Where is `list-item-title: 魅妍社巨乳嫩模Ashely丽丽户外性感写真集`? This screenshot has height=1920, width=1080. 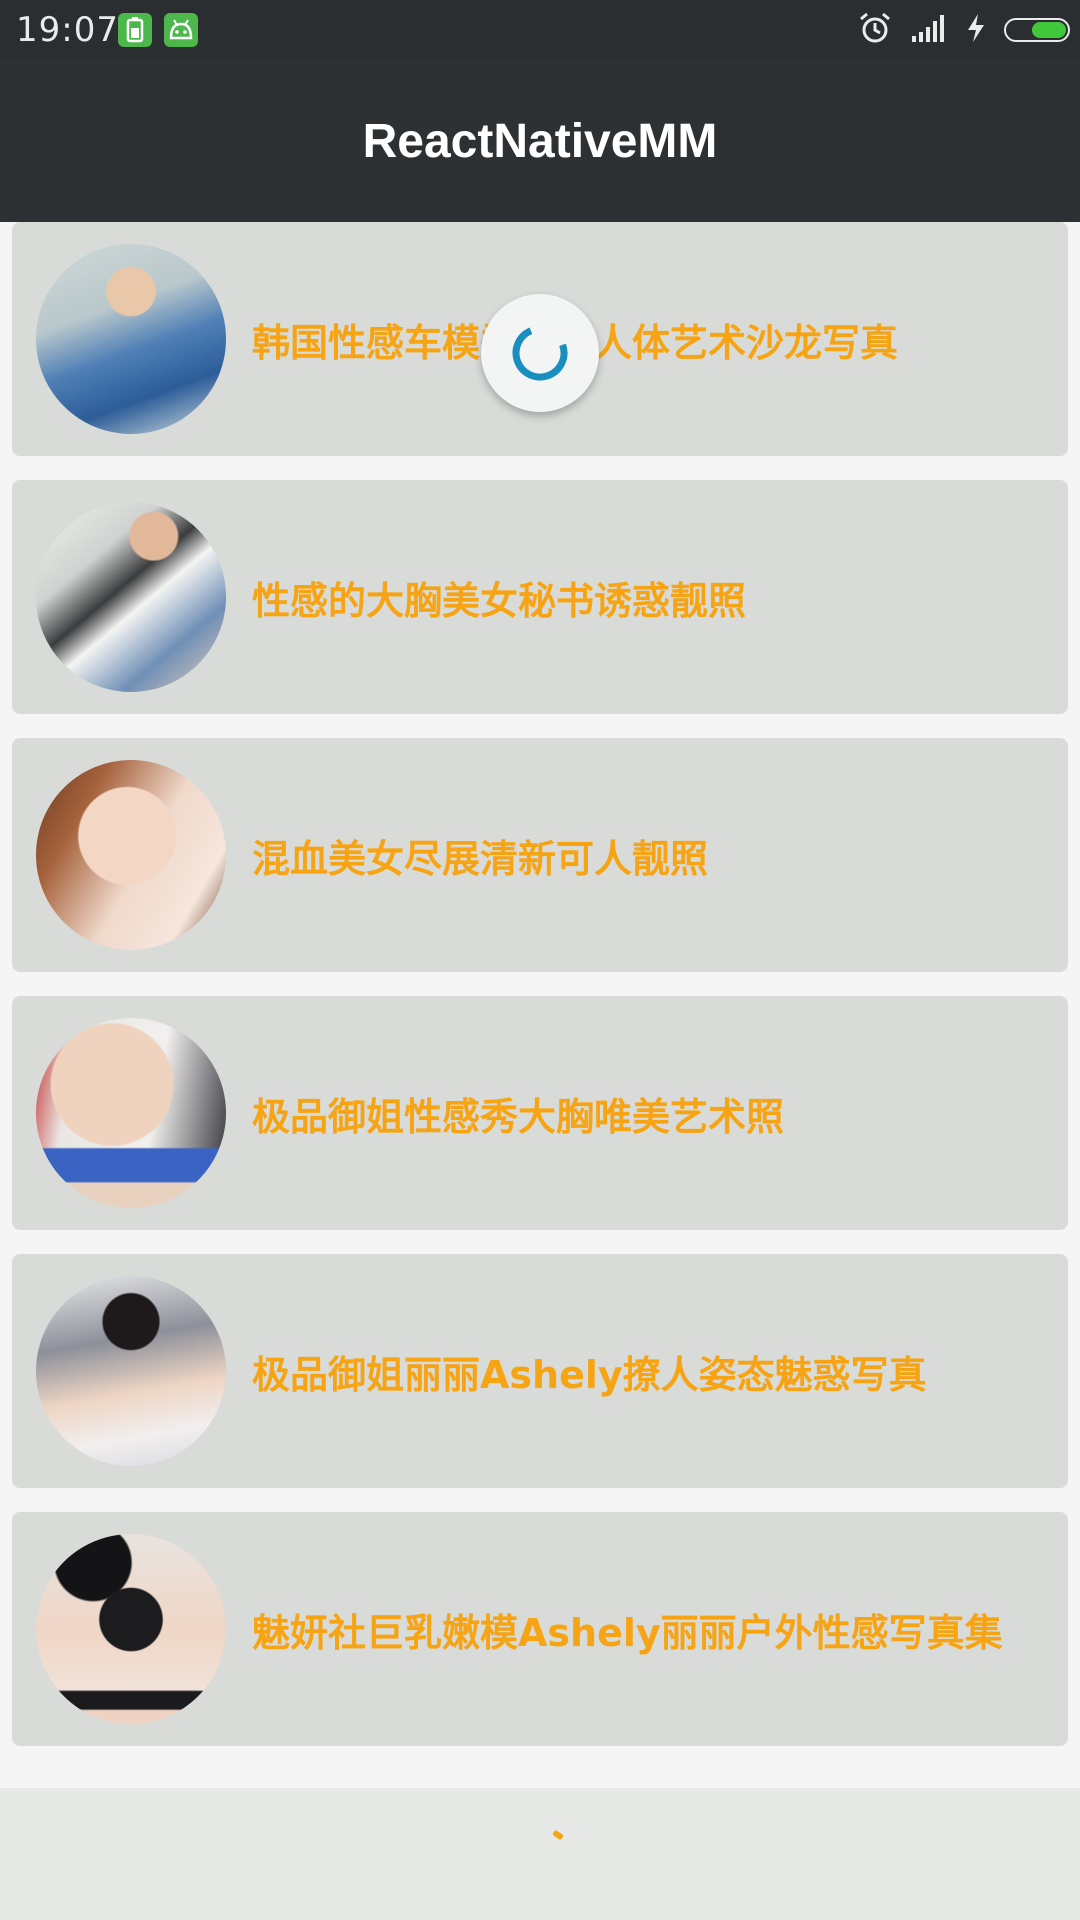 list-item-title: 魅妍社巨乳嫩模Ashely丽丽户外性感写真集 is located at coordinates (627, 1632).